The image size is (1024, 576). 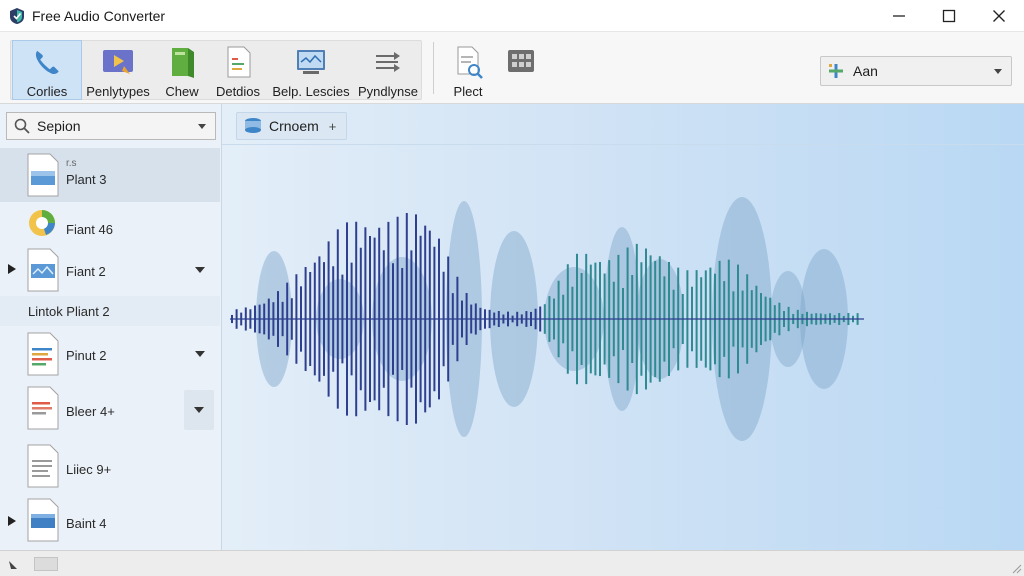 I want to click on sidebar-item-label: Baint 4, so click(x=86, y=523).